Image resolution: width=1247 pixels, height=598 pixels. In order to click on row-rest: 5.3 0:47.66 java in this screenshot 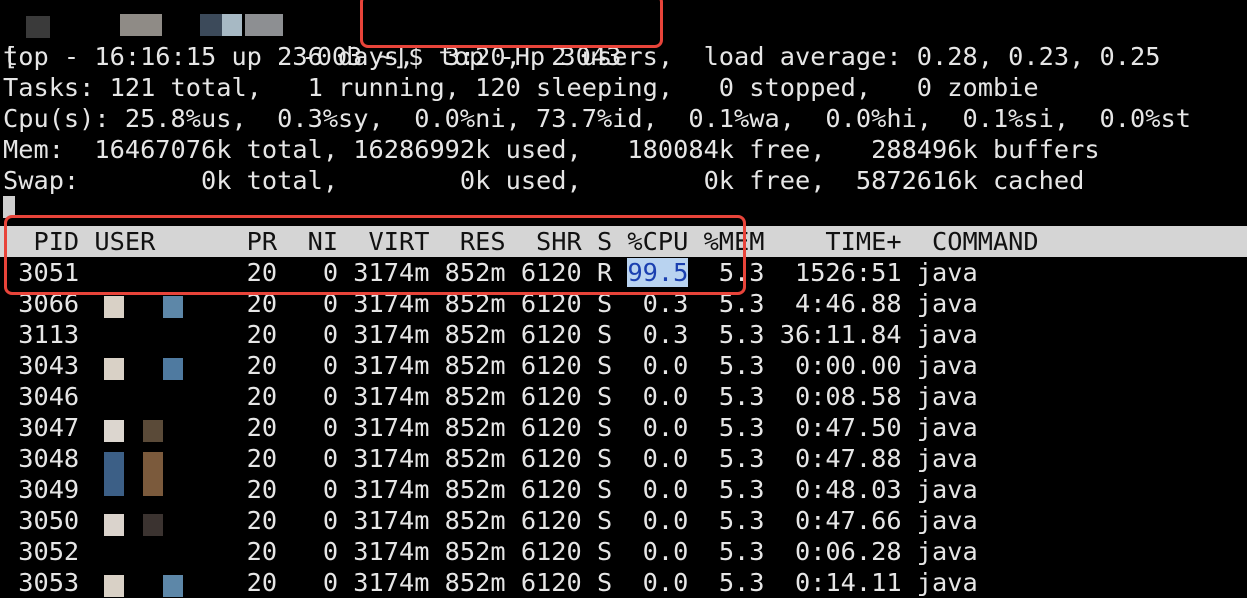, I will do `click(833, 520)`.